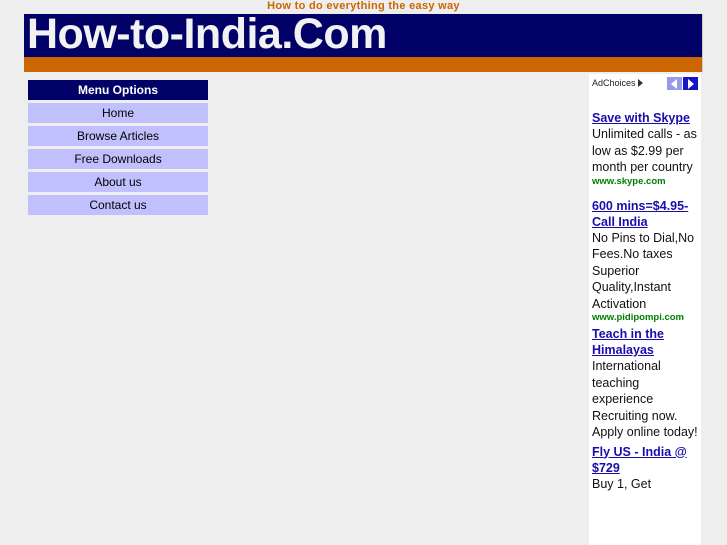 This screenshot has height=545, width=727. Describe the element at coordinates (645, 182) in the screenshot. I see `ad-url-link: www.skype.com` at that location.